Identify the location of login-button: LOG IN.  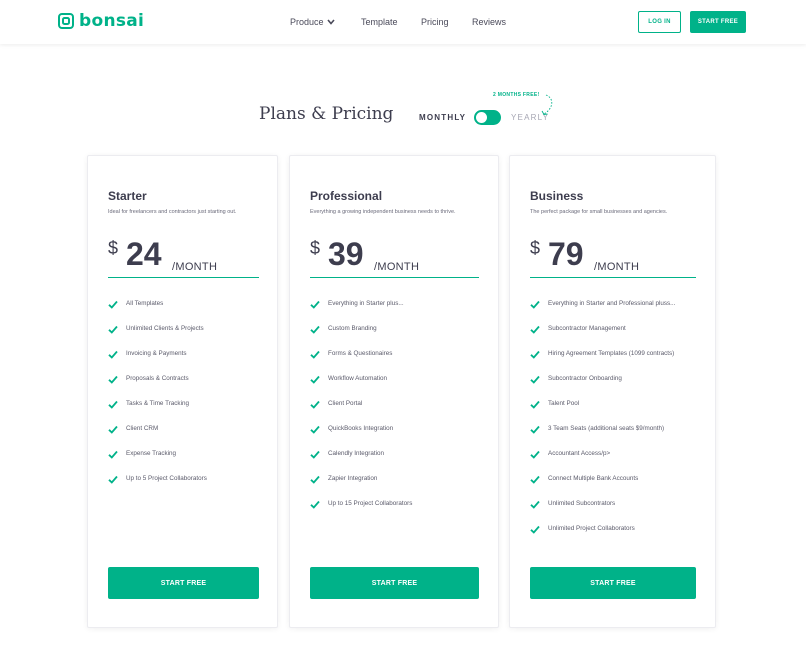
(659, 22).